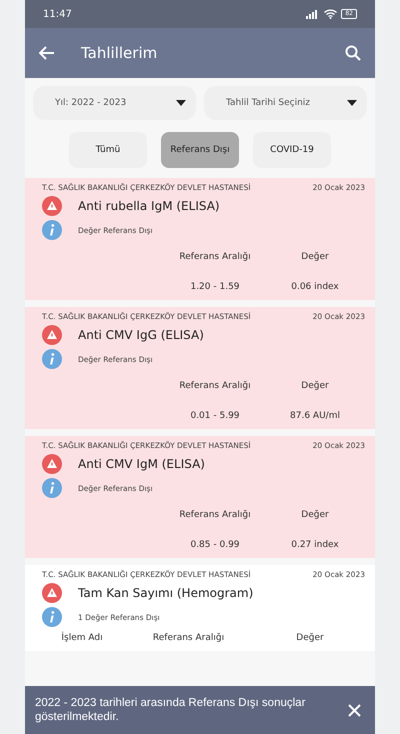  Describe the element at coordinates (166, 593) in the screenshot. I see `test-name: Tam Kan Sayımı (Hemogram)` at that location.